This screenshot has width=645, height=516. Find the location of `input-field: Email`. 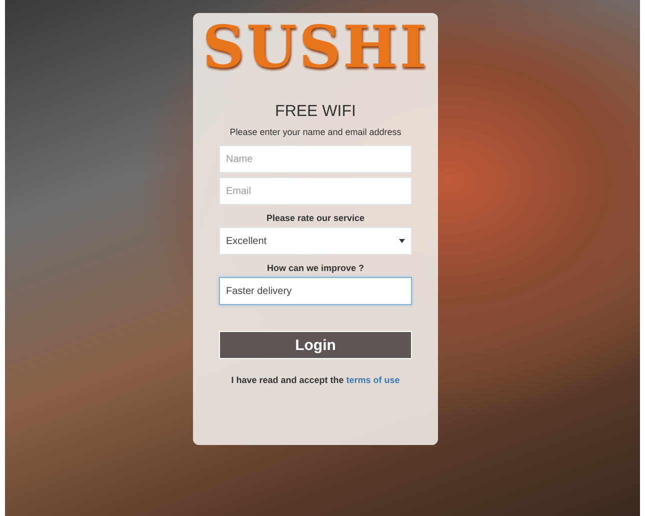

input-field: Email is located at coordinates (315, 191).